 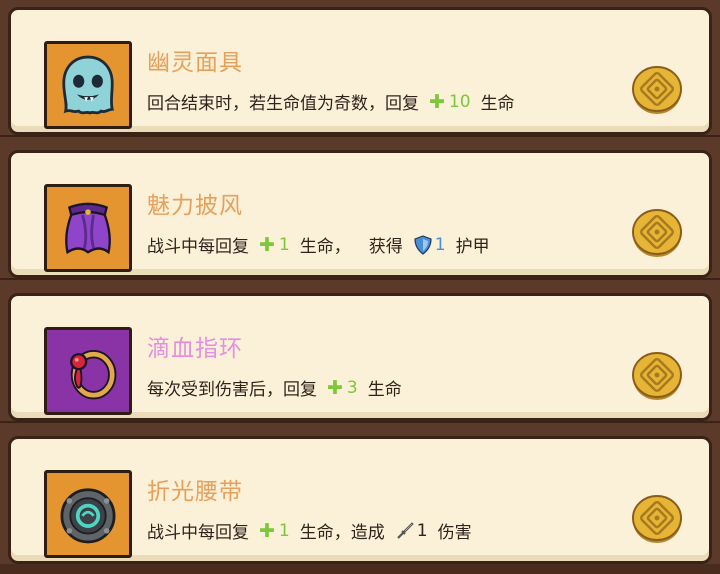 What do you see at coordinates (195, 63) in the screenshot?
I see `relic-title: 幽灵面具` at bounding box center [195, 63].